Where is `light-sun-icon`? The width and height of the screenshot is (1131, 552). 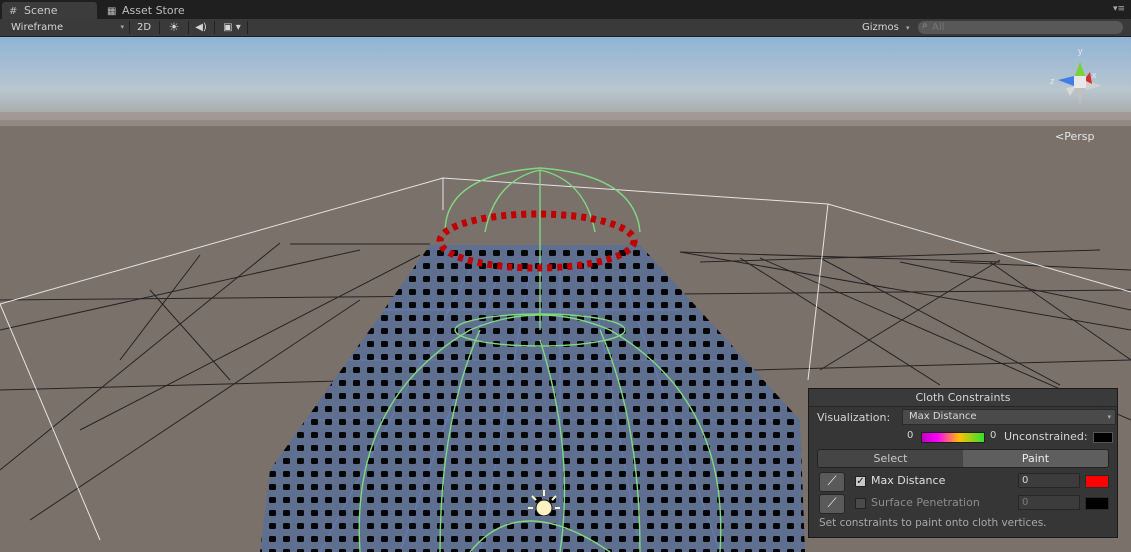 light-sun-icon is located at coordinates (545, 502).